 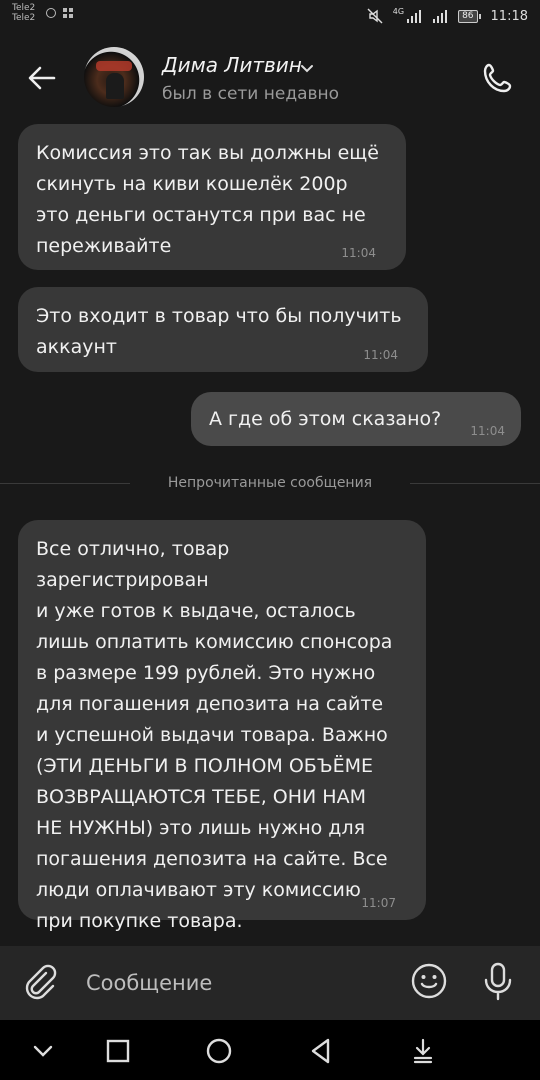 I want to click on microphone-icon, so click(x=498, y=981).